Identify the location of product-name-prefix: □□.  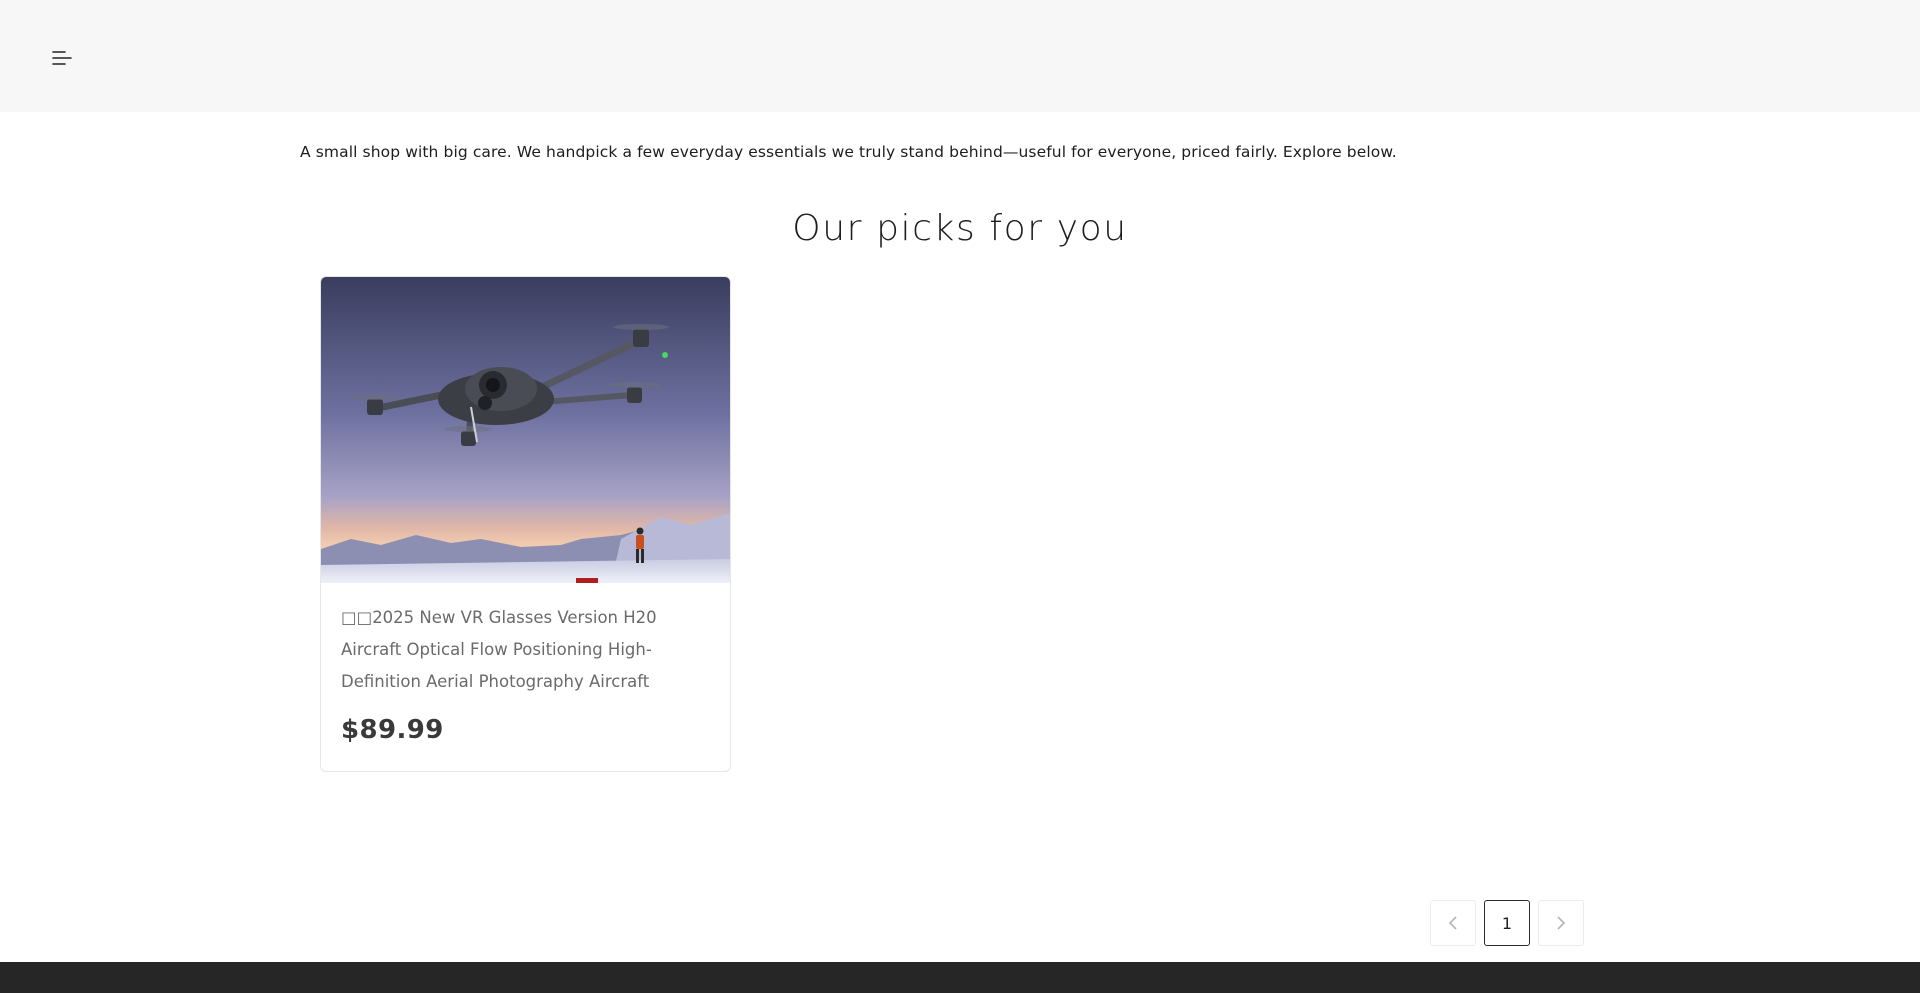
(357, 617).